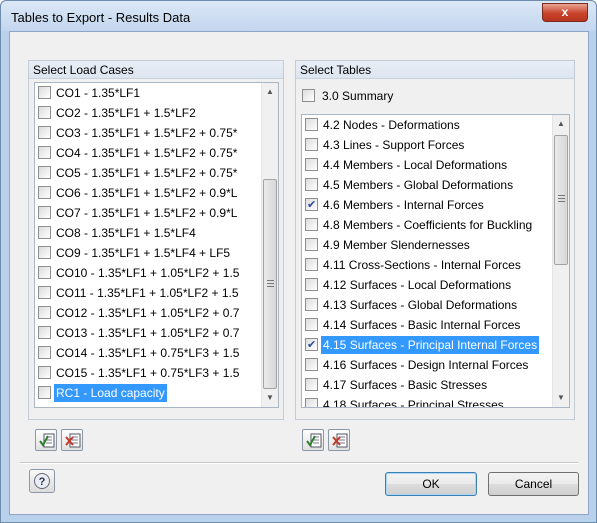 This screenshot has height=523, width=597. Describe the element at coordinates (313, 440) in the screenshot. I see `select-all-tables-button` at that location.